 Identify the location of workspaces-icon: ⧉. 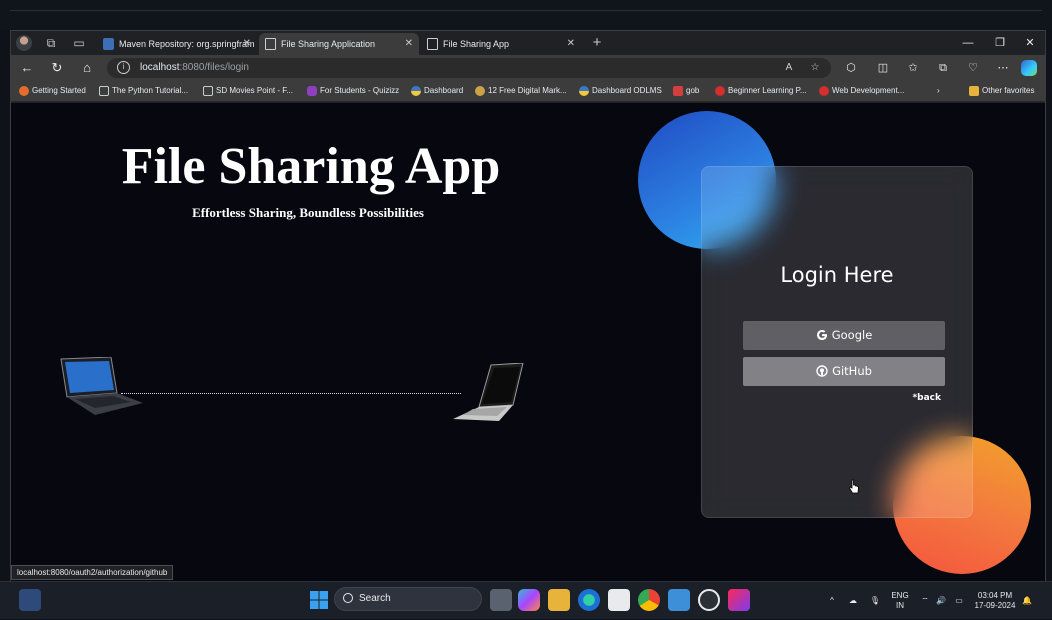
(51, 43).